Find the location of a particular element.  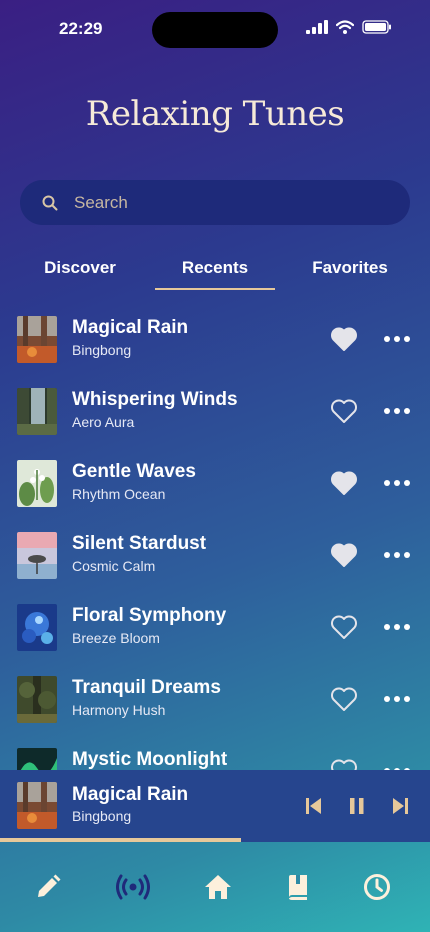

broadcast-icon is located at coordinates (133, 887).